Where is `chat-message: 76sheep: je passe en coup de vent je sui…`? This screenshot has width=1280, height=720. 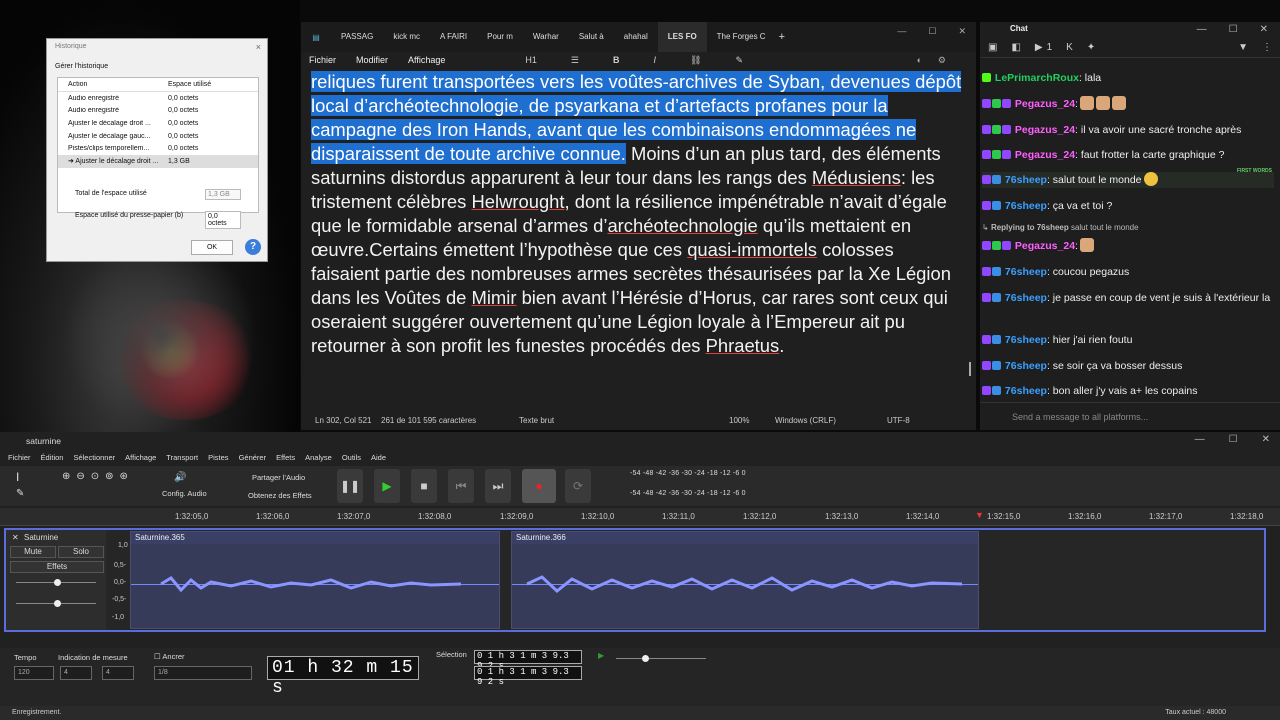
chat-message: 76sheep: je passe en coup de vent je sui… is located at coordinates (1128, 298).